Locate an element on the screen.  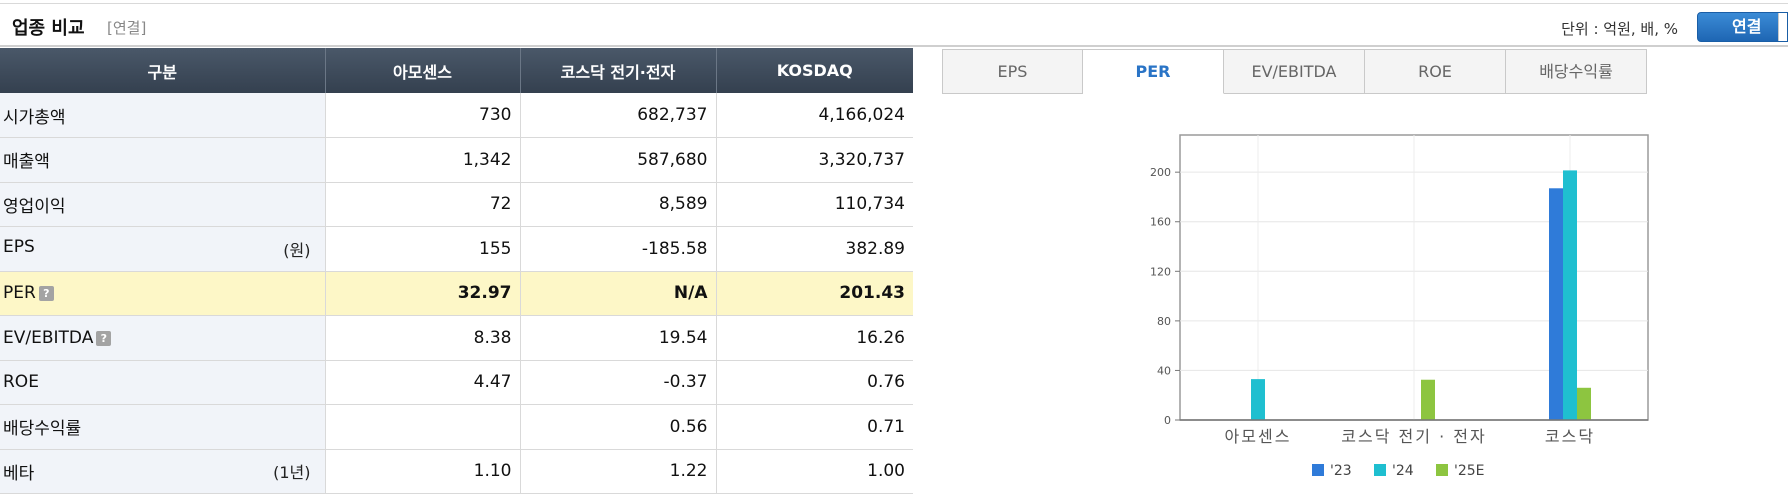
section-title: 업종 비교 is located at coordinates (48, 28).